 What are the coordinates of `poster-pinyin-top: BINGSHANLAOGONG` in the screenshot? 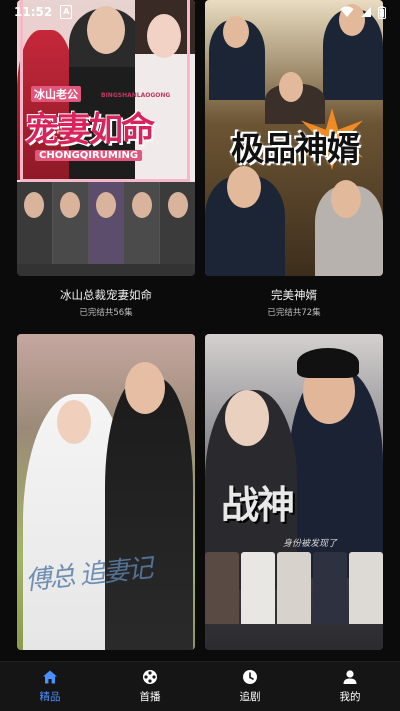 It's located at (136, 95).